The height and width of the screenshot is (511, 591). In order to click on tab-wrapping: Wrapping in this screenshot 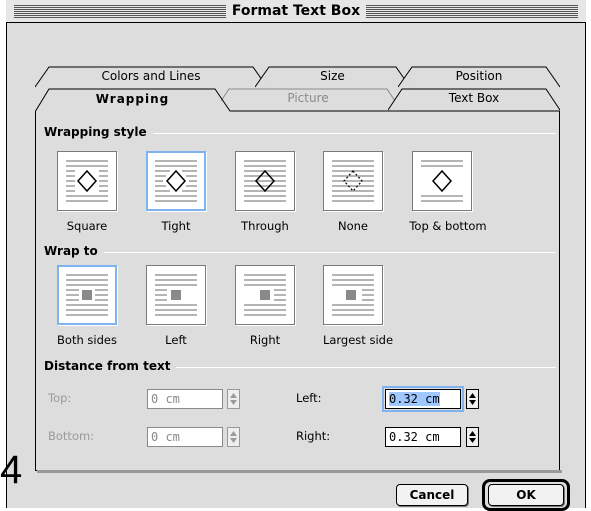, I will do `click(132, 100)`.